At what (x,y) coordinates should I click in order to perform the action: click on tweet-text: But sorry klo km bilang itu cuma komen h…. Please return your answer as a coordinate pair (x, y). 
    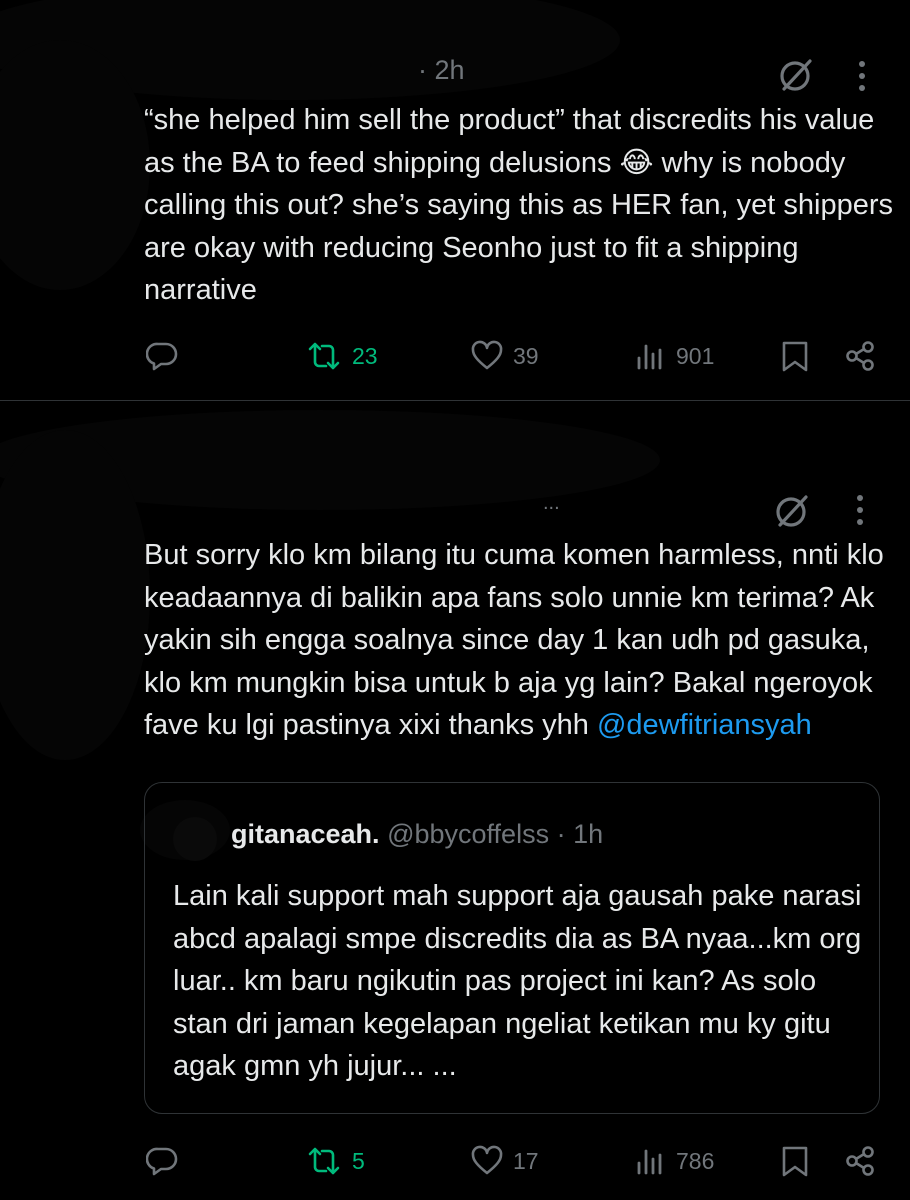
    Looking at the image, I should click on (516, 640).